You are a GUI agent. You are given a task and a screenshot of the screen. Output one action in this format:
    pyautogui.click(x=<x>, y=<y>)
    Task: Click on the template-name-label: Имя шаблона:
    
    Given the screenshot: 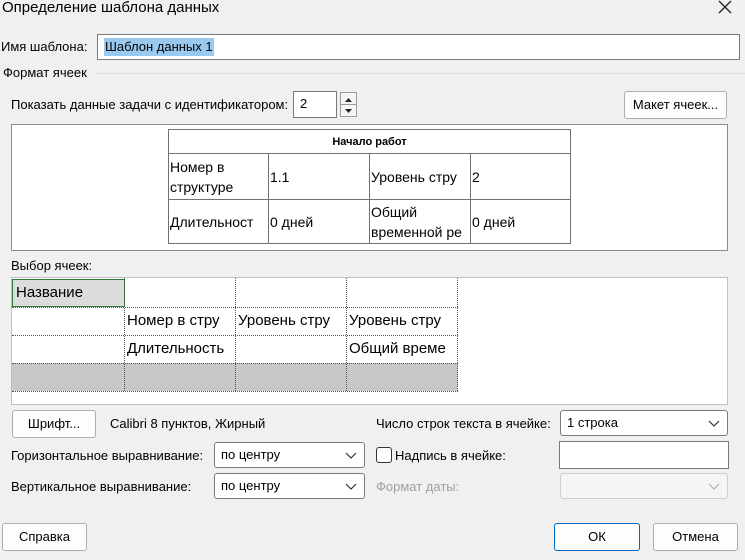 What is the action you would take?
    pyautogui.click(x=44, y=46)
    